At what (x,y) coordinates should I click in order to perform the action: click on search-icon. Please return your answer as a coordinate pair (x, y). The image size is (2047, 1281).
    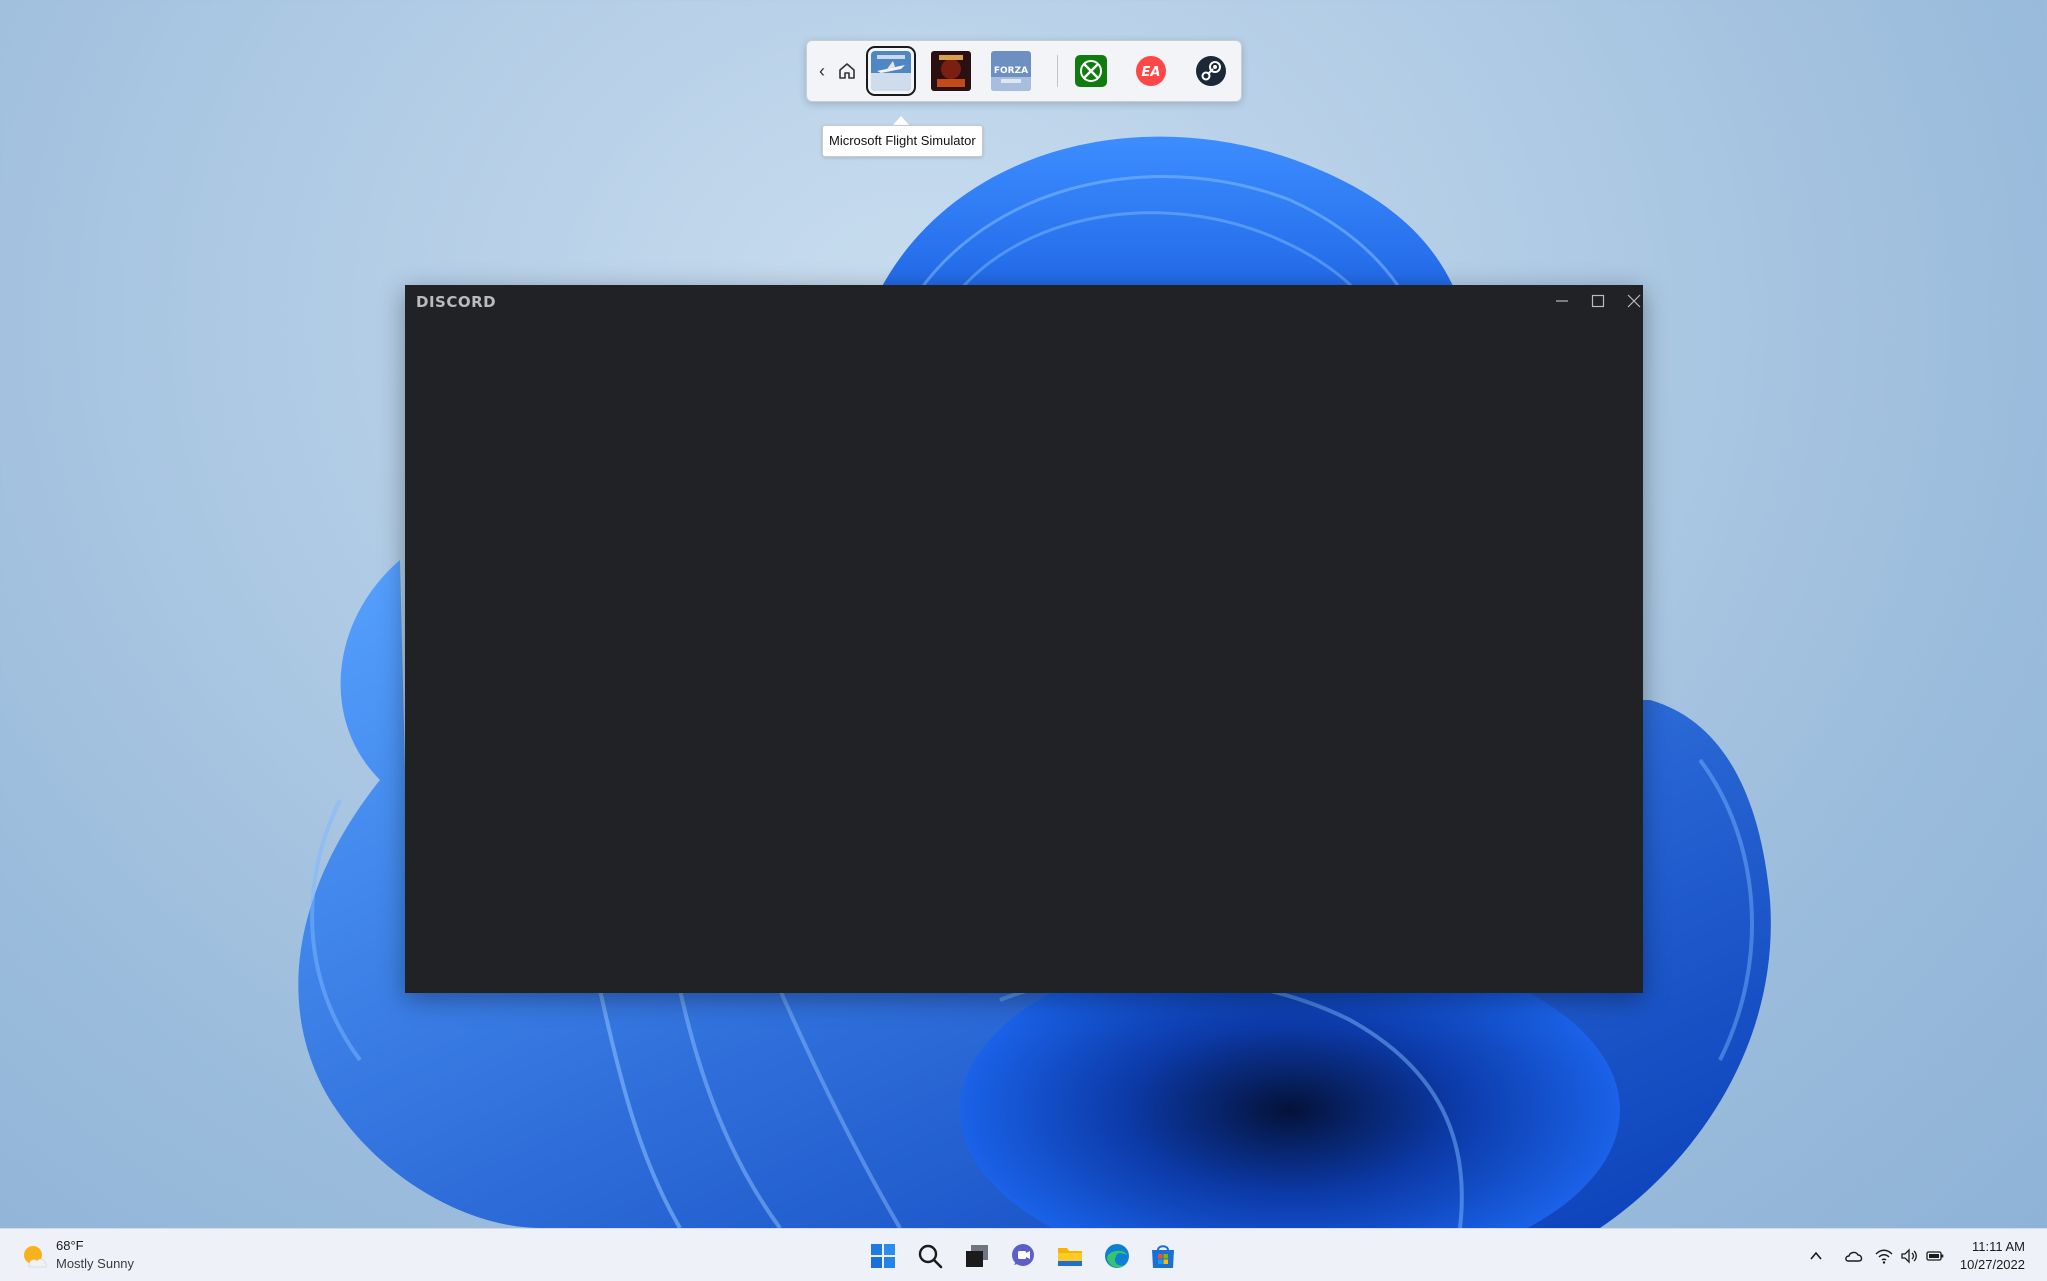
    Looking at the image, I should click on (930, 1256).